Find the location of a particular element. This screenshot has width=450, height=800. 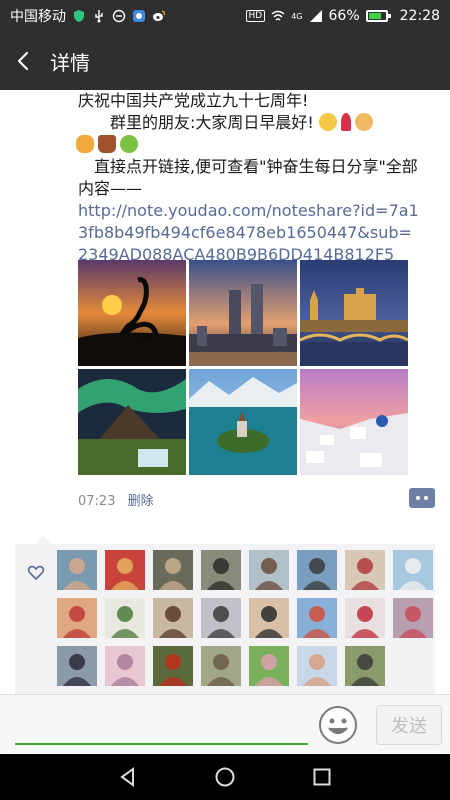

post-line-1: 庆祝中国共产党成立九十七周年! is located at coordinates (193, 100).